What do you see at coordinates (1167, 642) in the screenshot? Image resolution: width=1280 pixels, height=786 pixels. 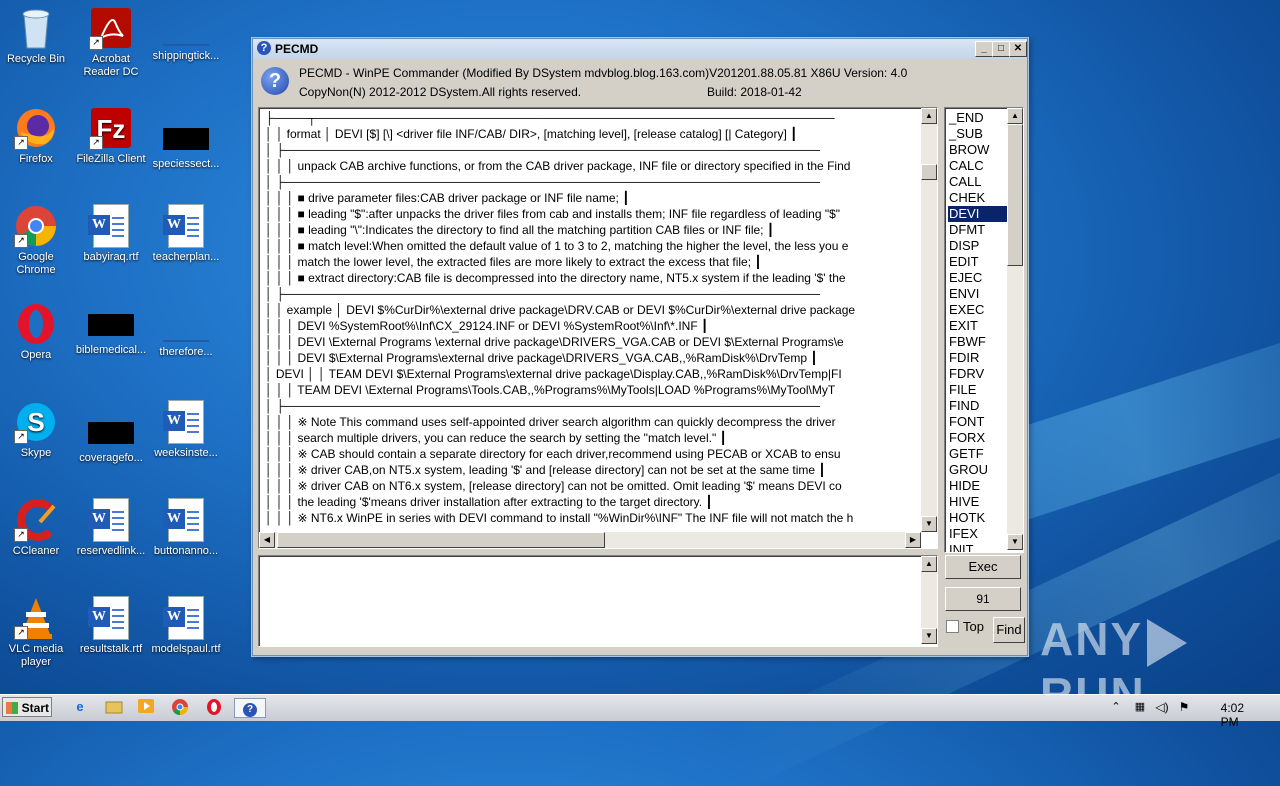 I see `play-logo-icon` at bounding box center [1167, 642].